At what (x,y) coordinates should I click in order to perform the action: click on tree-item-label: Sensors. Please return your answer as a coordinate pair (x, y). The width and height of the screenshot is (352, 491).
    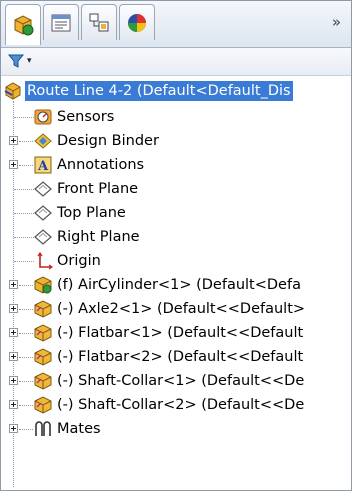
    Looking at the image, I should click on (86, 117).